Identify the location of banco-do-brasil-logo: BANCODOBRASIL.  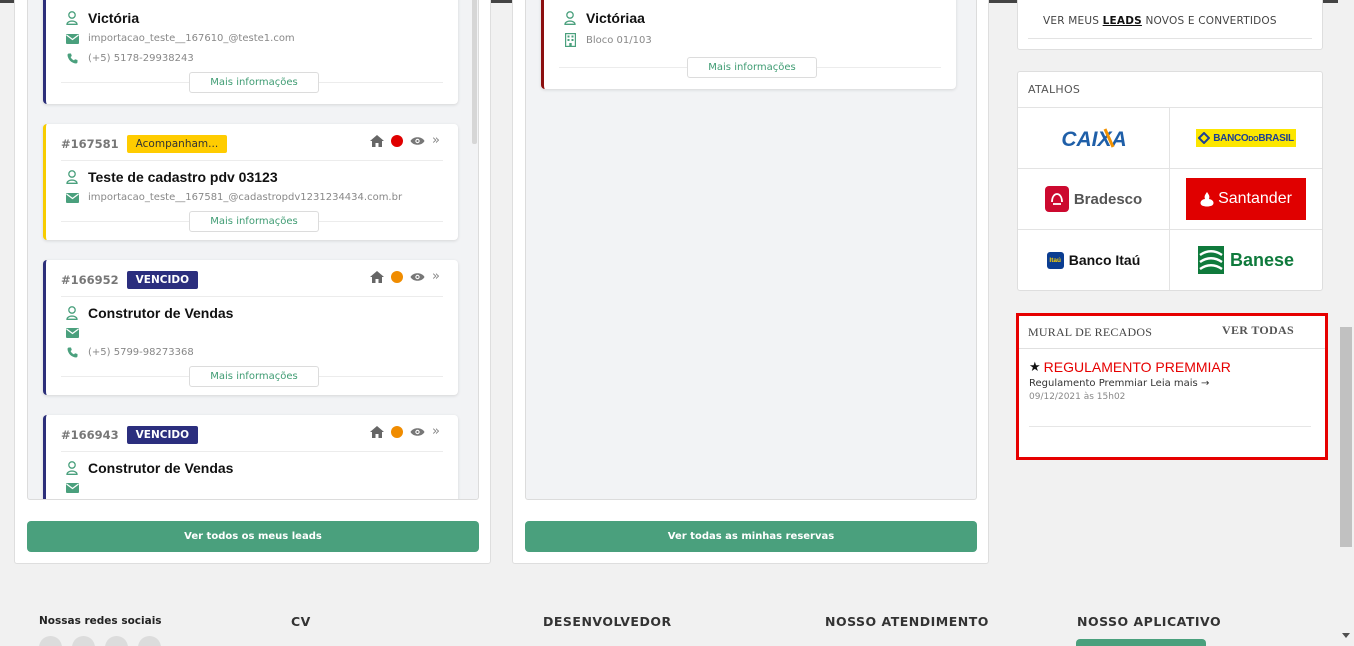
(1246, 138).